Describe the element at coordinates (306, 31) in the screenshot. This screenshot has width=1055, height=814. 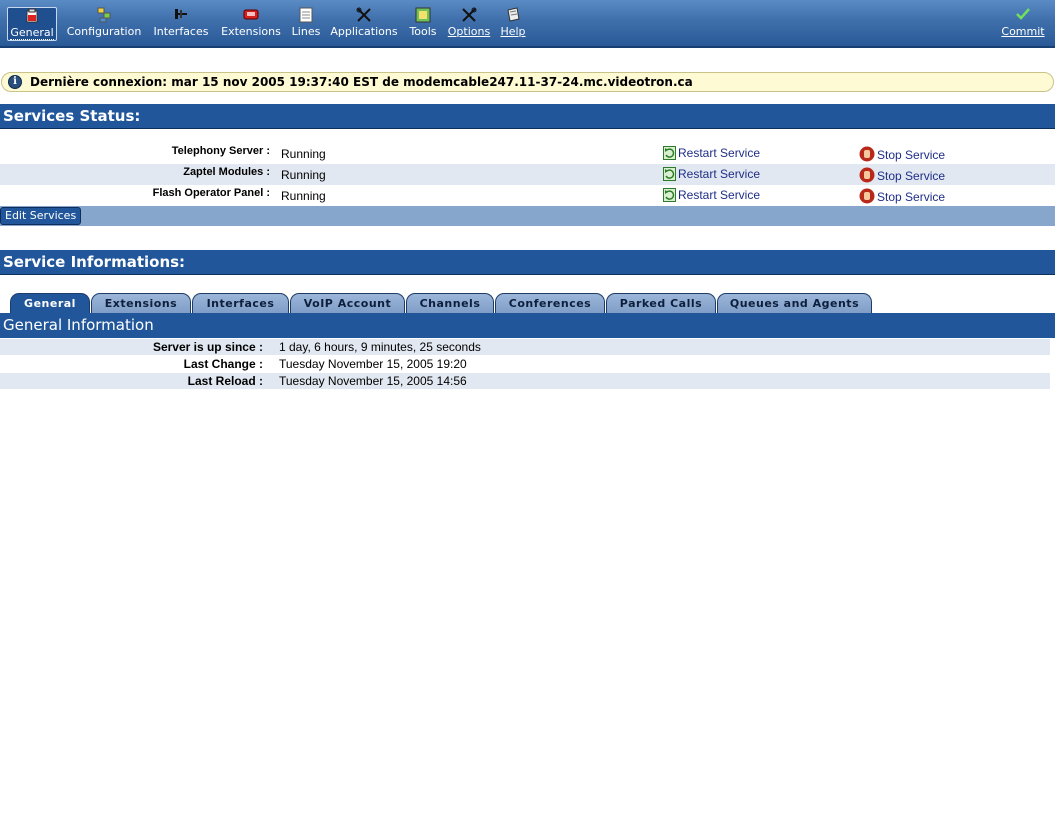
I see `toolbar-lines-label: Lines` at that location.